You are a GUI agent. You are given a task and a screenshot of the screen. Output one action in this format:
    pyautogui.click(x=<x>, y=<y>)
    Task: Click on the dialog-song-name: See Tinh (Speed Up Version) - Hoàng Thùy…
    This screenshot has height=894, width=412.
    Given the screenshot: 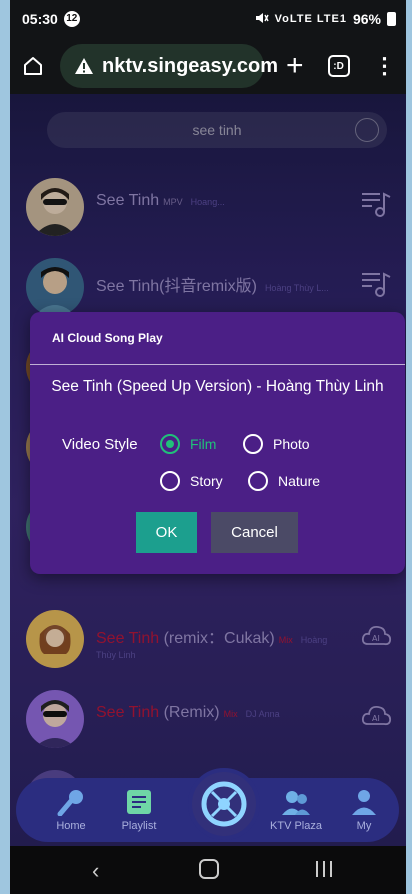 What is the action you would take?
    pyautogui.click(x=217, y=386)
    